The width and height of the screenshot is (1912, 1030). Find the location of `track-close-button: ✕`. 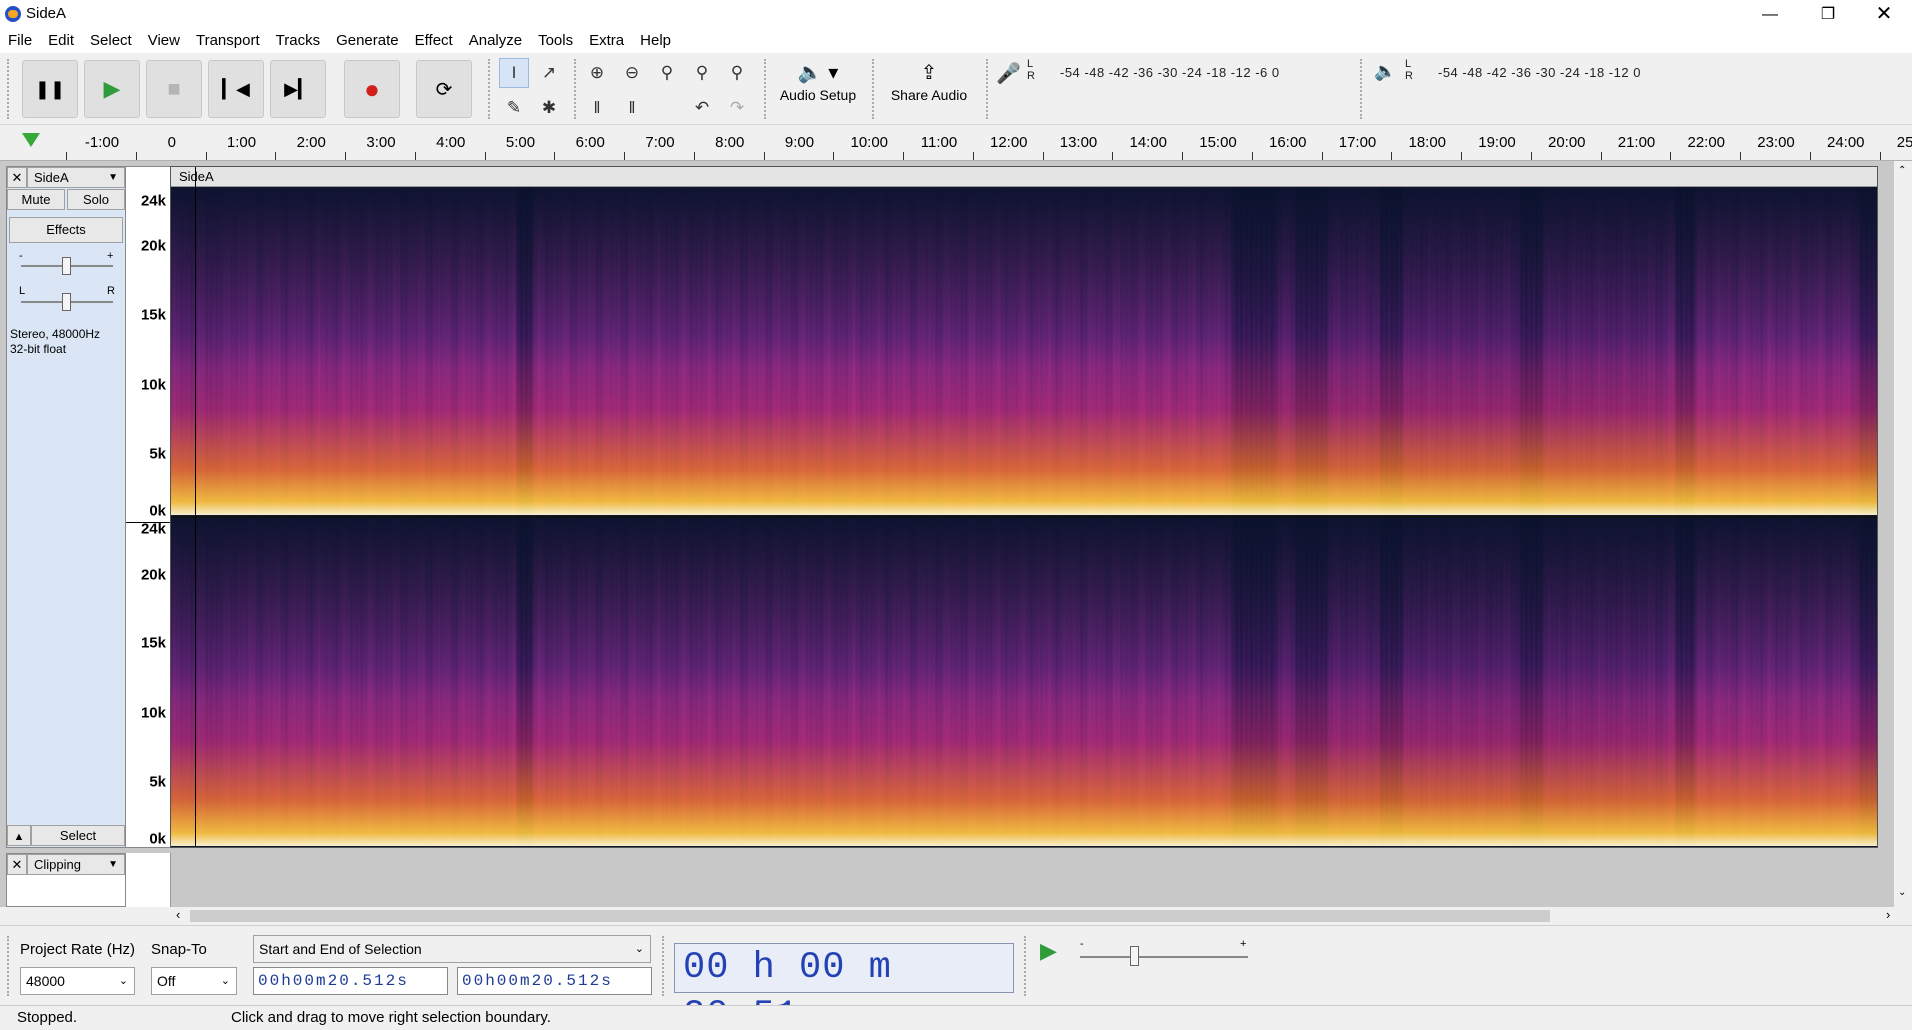

track-close-button: ✕ is located at coordinates (17, 177).